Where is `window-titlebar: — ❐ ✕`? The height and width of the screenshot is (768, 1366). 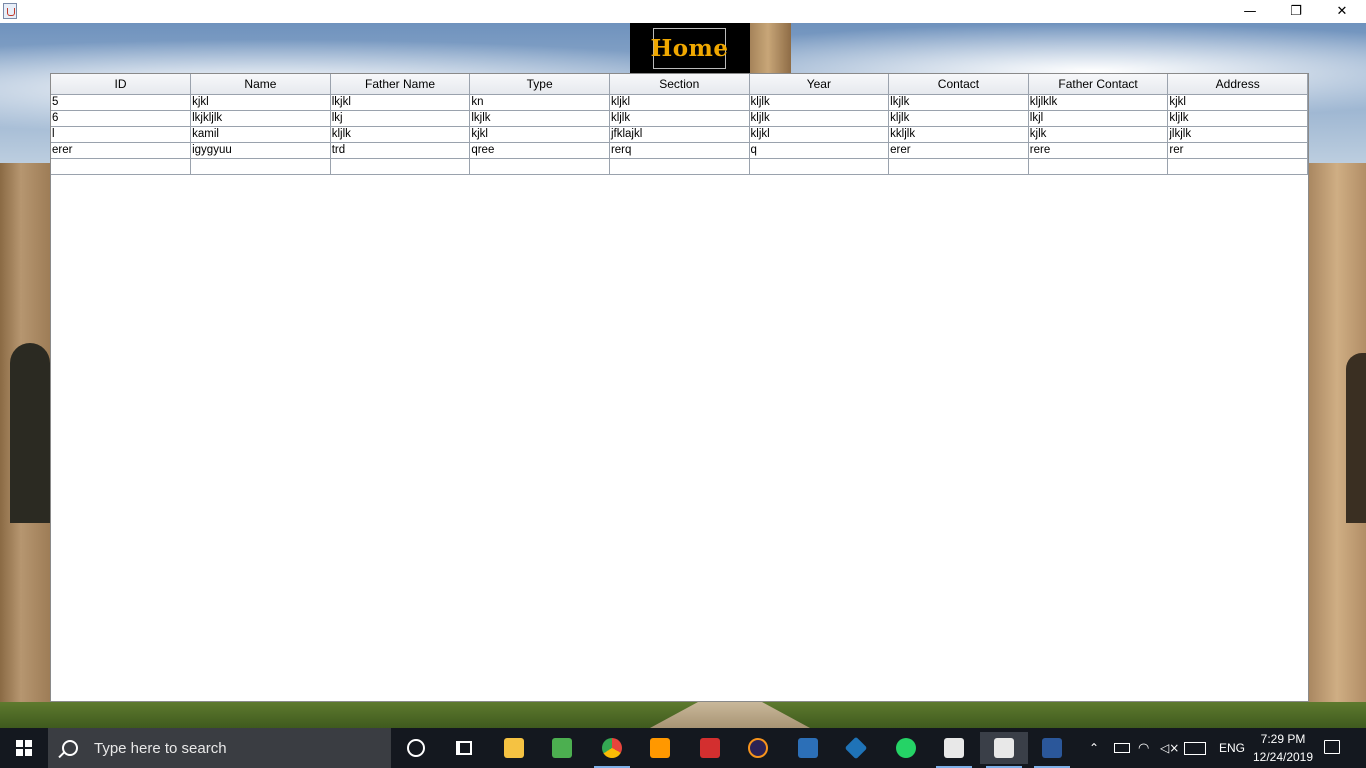 window-titlebar: — ❐ ✕ is located at coordinates (683, 11).